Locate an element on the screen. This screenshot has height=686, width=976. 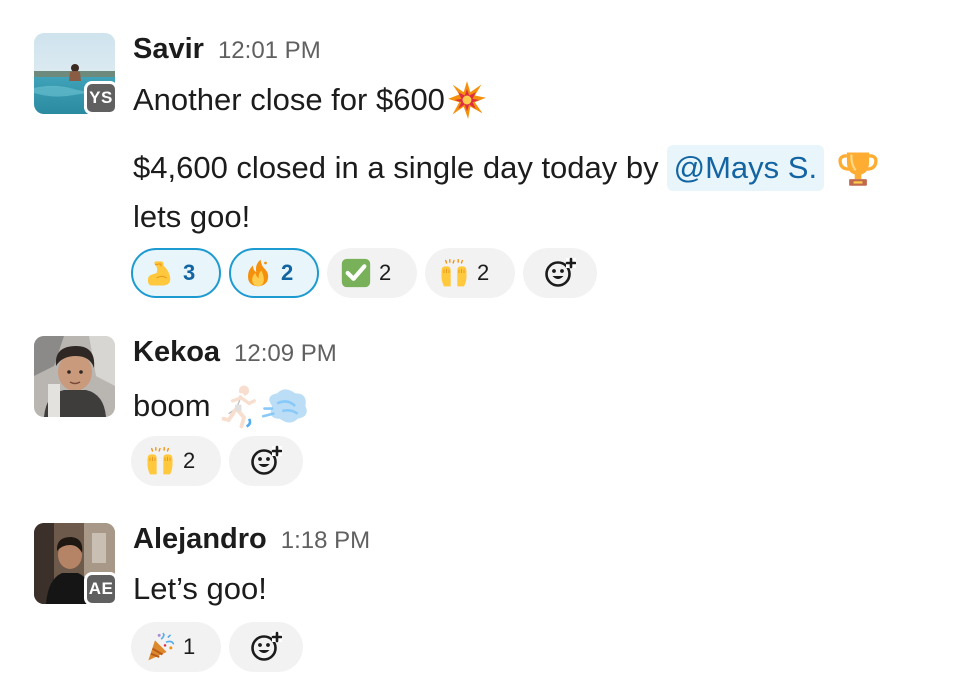
timestamp: 12:09 PM is located at coordinates (285, 354).